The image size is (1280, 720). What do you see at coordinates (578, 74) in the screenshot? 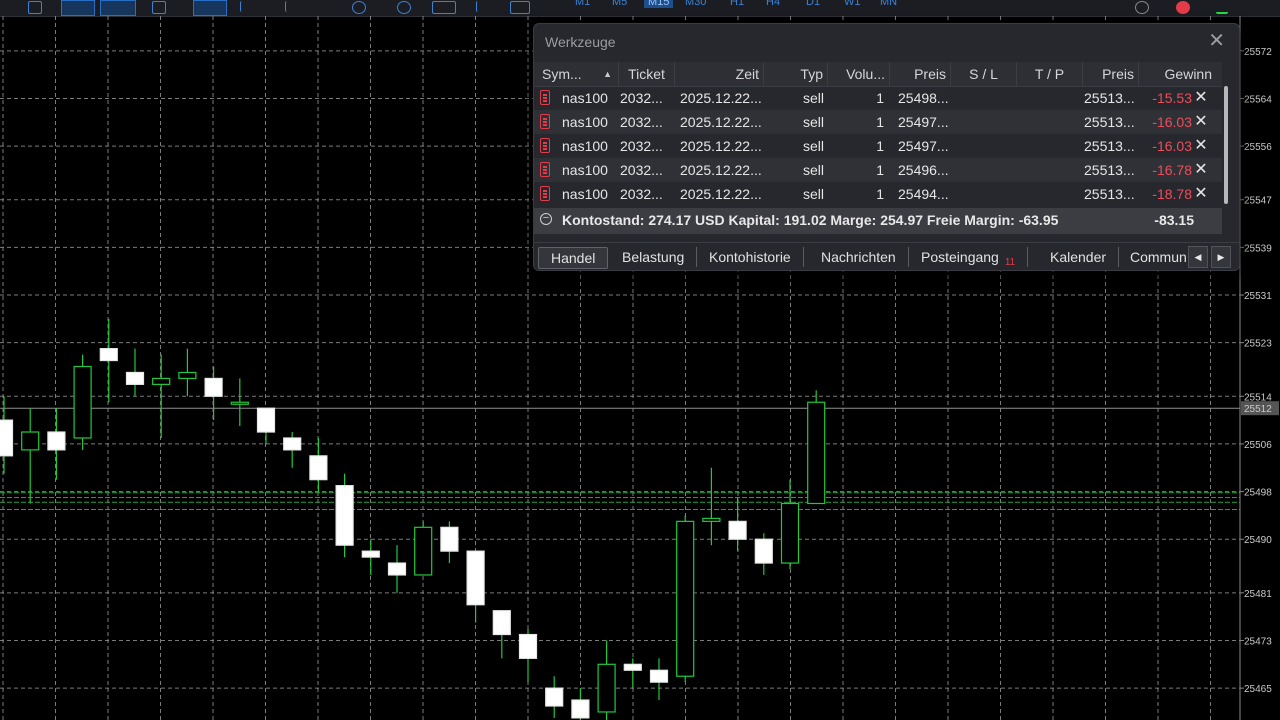
I see `header-symbol: Sym... ▲` at bounding box center [578, 74].